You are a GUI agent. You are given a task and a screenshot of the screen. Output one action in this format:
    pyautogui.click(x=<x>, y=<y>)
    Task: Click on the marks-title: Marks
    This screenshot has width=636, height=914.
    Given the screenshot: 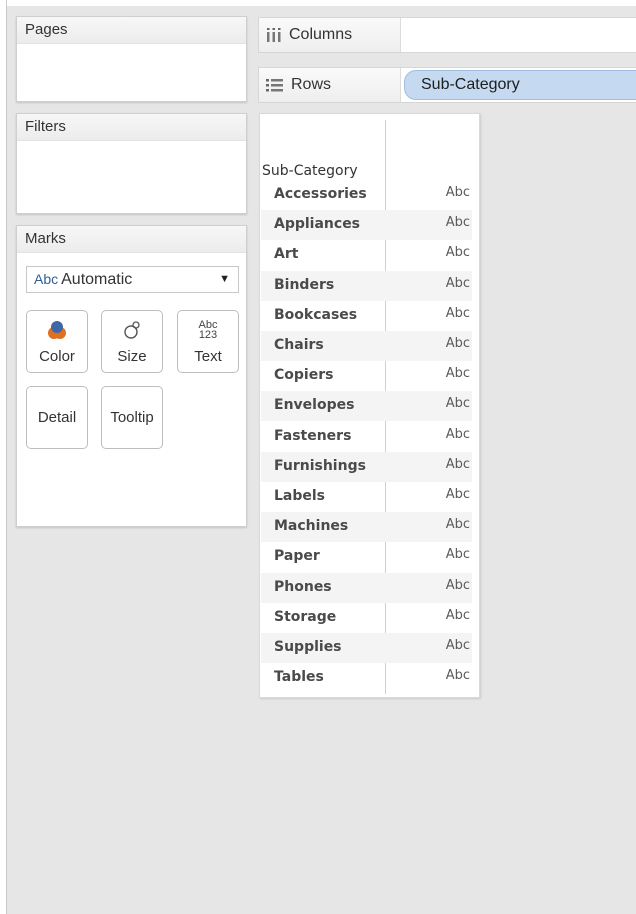 What is the action you would take?
    pyautogui.click(x=131, y=239)
    